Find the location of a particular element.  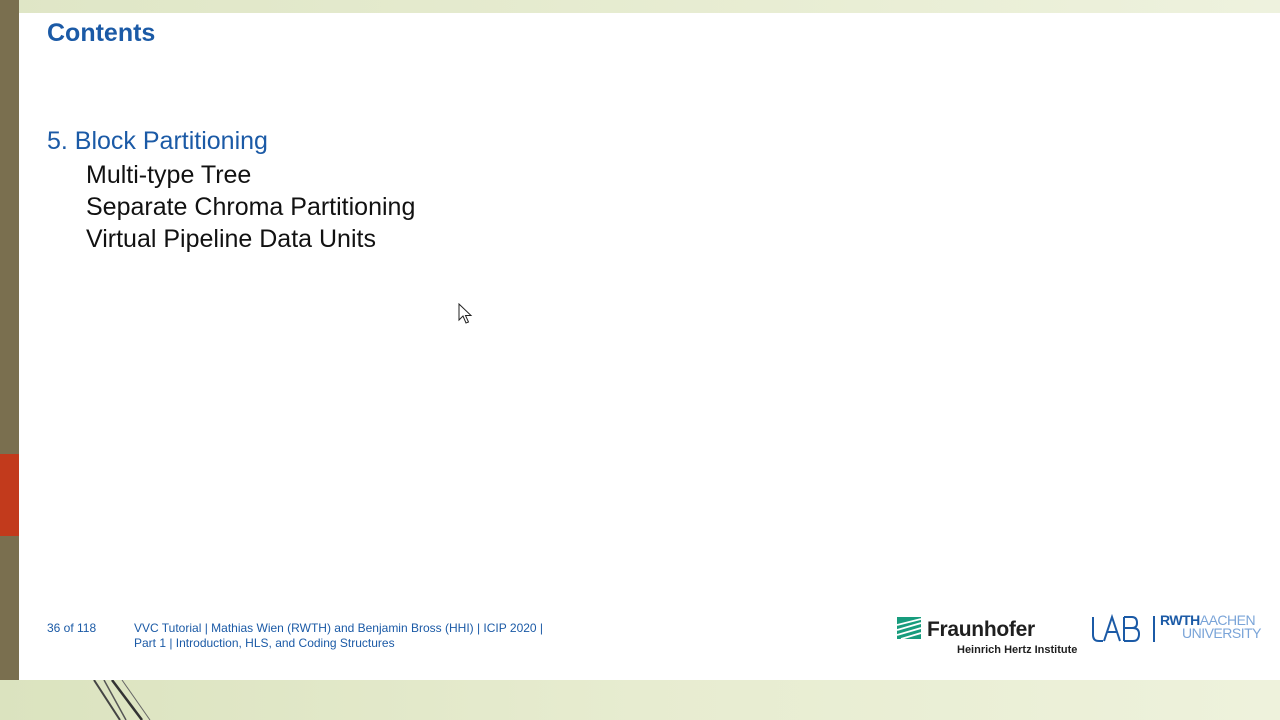

toc-item: Multi-type Tree is located at coordinates (250, 175).